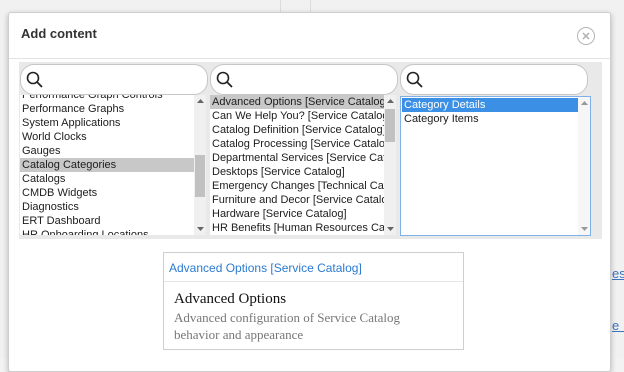 This screenshot has width=624, height=372. Describe the element at coordinates (490, 119) in the screenshot. I see `list-item: Category Items` at that location.